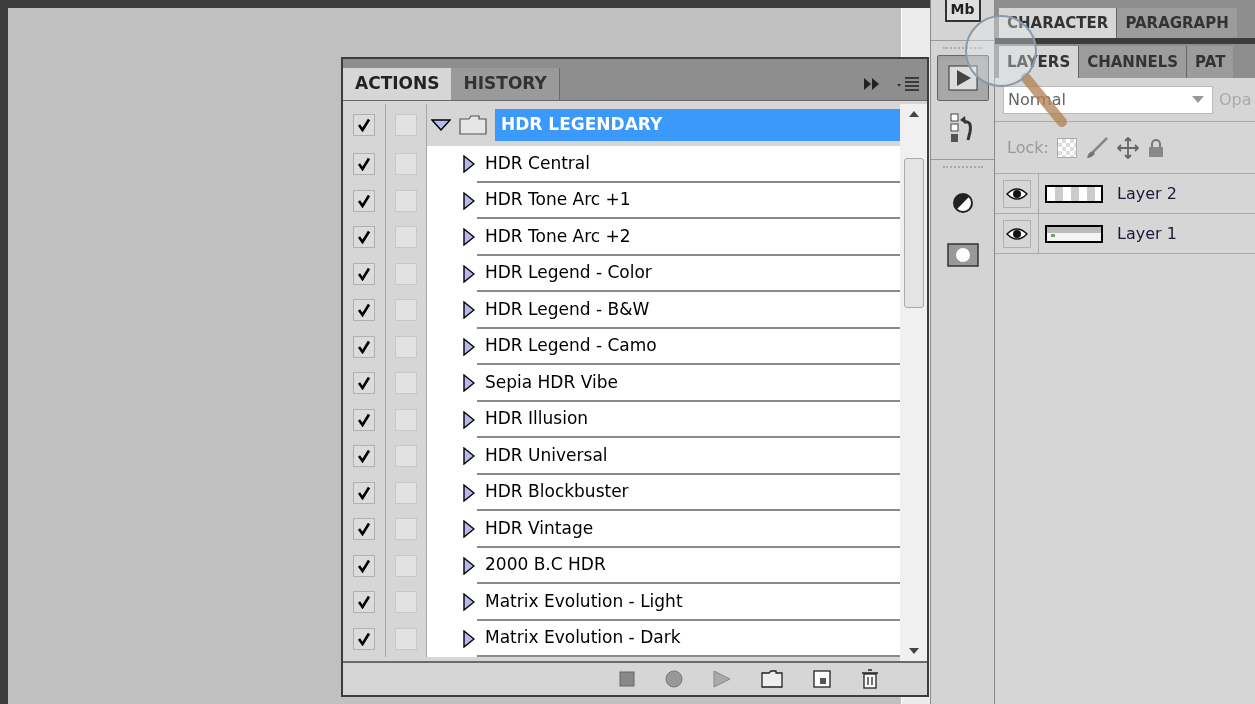 The height and width of the screenshot is (704, 1255). I want to click on panel-tab: CHARACTER, so click(1058, 23).